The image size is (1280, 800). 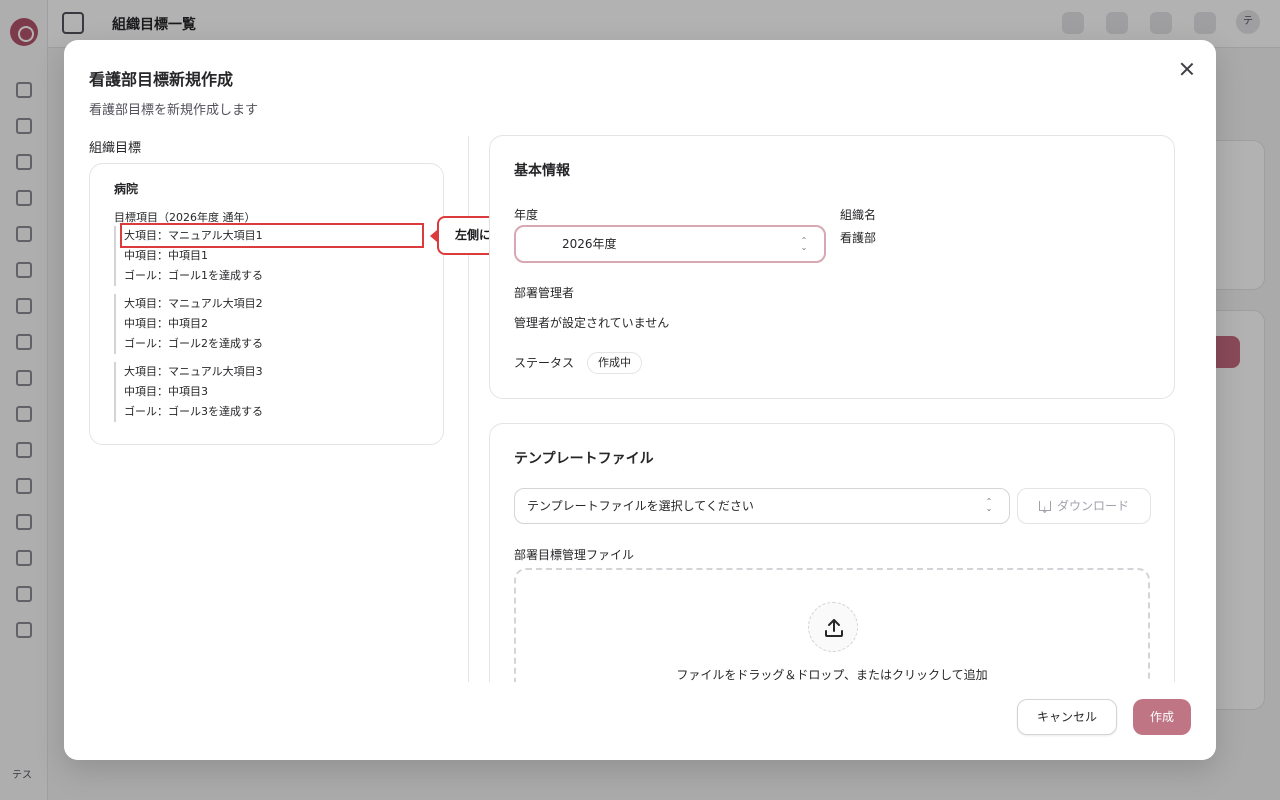 What do you see at coordinates (670, 244) in the screenshot?
I see `year-select: 2026年度 ⌃ ⌄` at bounding box center [670, 244].